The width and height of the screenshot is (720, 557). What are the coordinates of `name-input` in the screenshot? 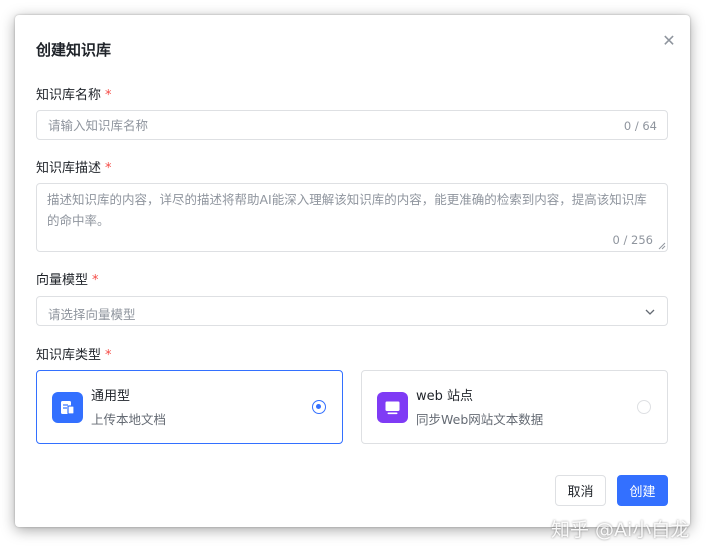 It's located at (318, 125).